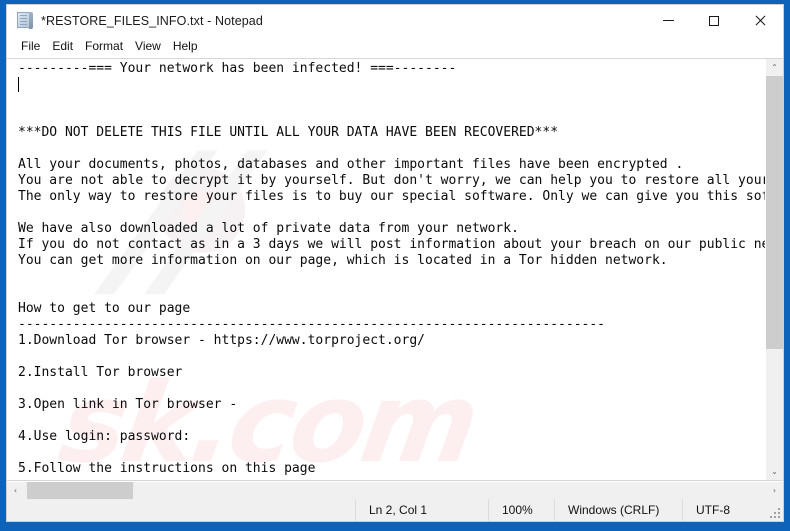 The height and width of the screenshot is (531, 790). What do you see at coordinates (775, 513) in the screenshot?
I see `resize-grip-icon` at bounding box center [775, 513].